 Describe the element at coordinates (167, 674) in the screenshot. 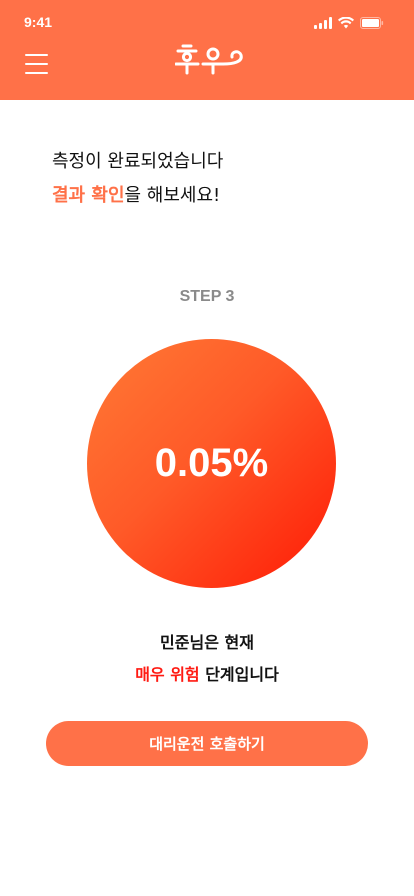

I see `risk-level: 매우 위험` at that location.